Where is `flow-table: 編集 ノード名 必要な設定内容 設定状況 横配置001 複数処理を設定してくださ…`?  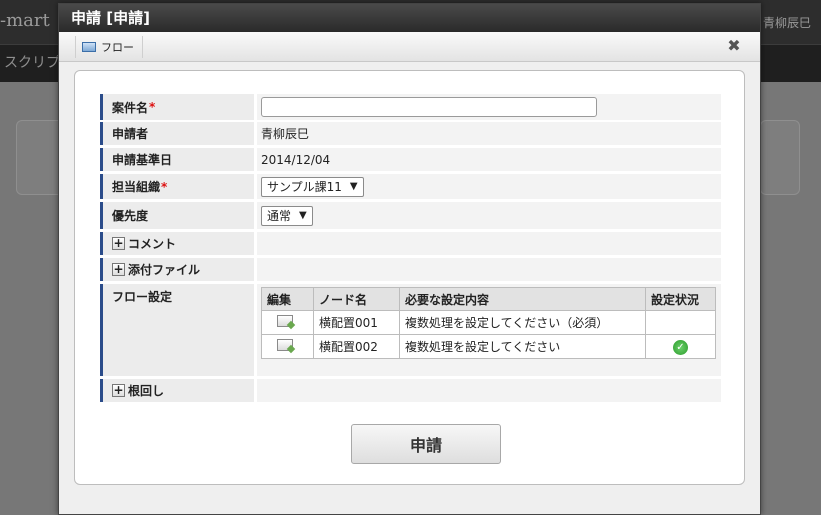
flow-table: 編集 ノード名 必要な設定内容 設定状況 横配置001 複数処理を設定してくださ… is located at coordinates (488, 323).